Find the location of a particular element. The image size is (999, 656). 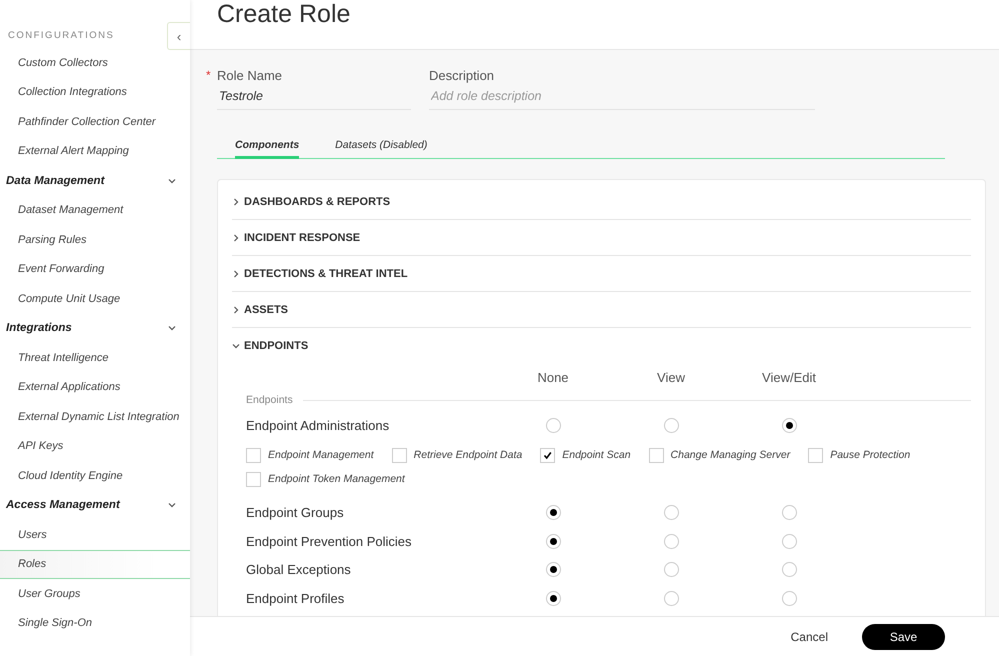

sidebar-item: User Groups is located at coordinates (95, 593).